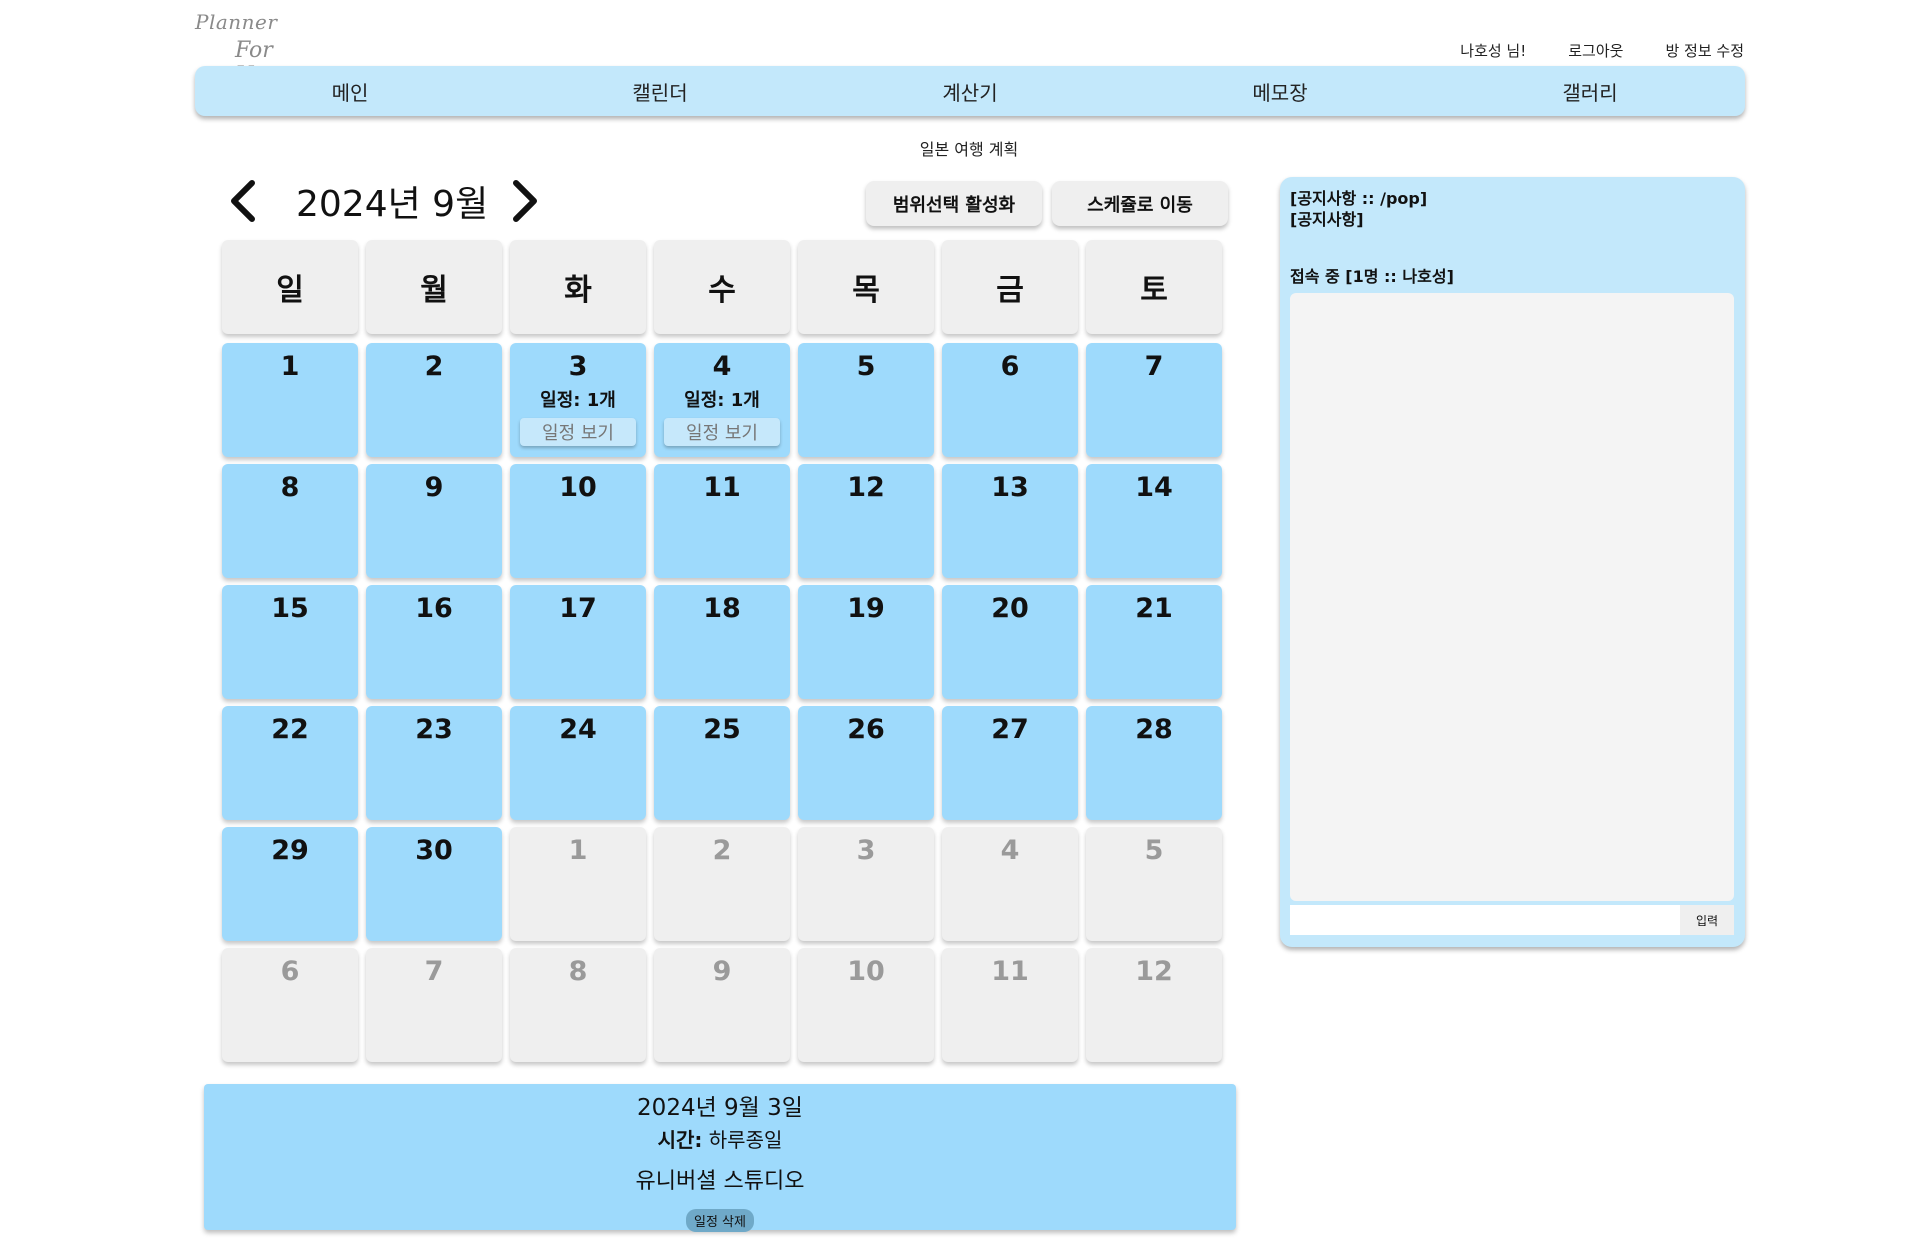 The width and height of the screenshot is (1920, 1257). Describe the element at coordinates (866, 884) in the screenshot. I see `day-cell: 3` at that location.